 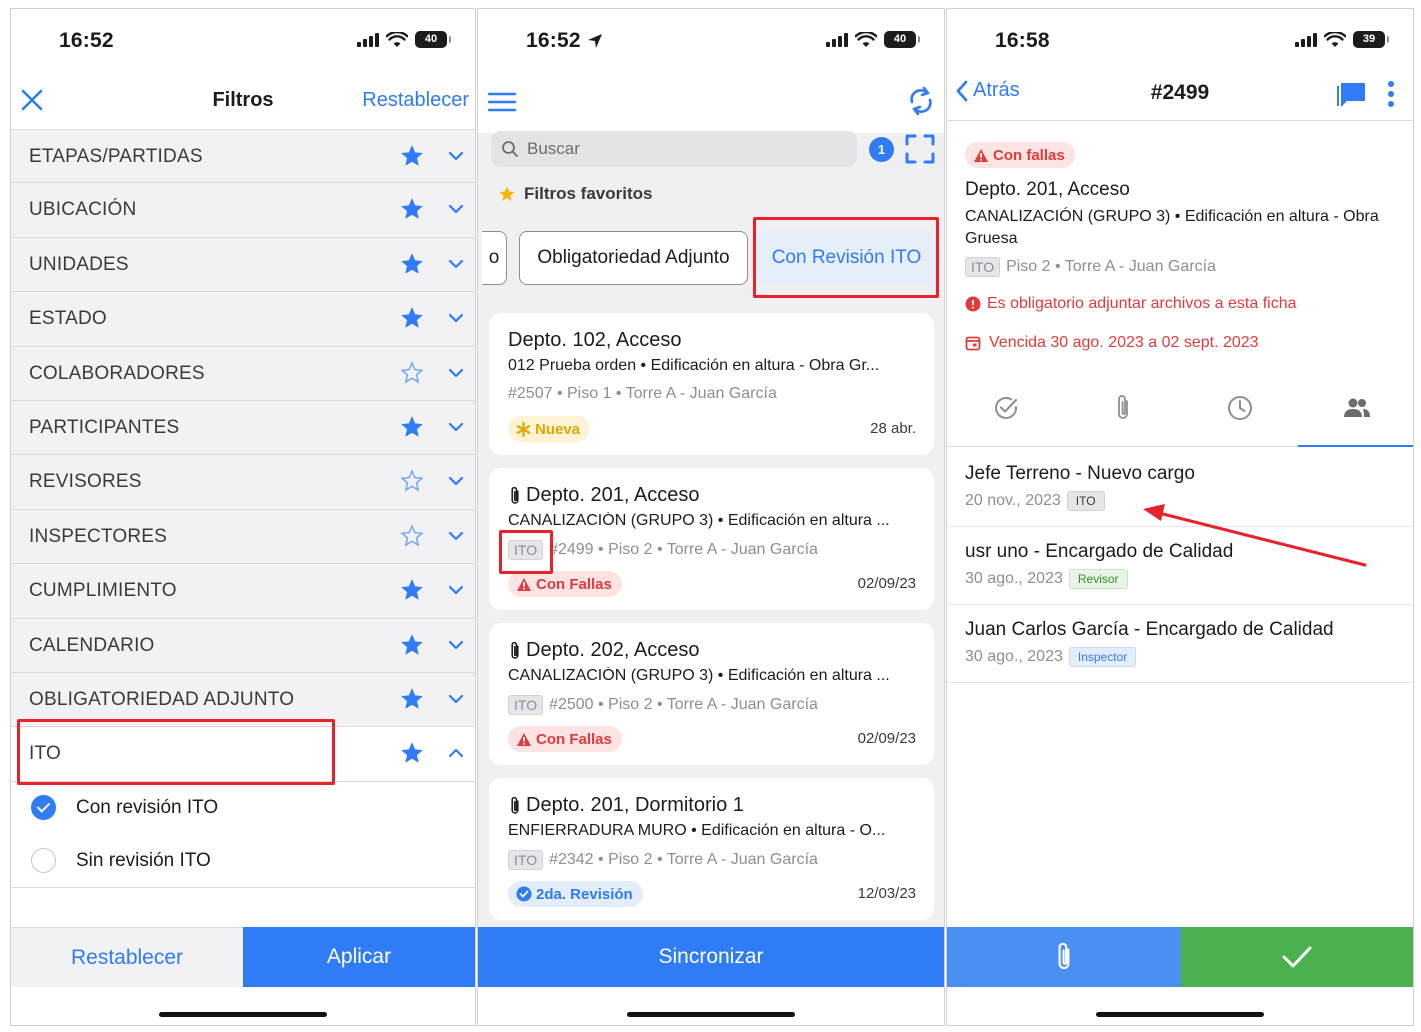 I want to click on role-tag: Inspector, so click(x=1102, y=657).